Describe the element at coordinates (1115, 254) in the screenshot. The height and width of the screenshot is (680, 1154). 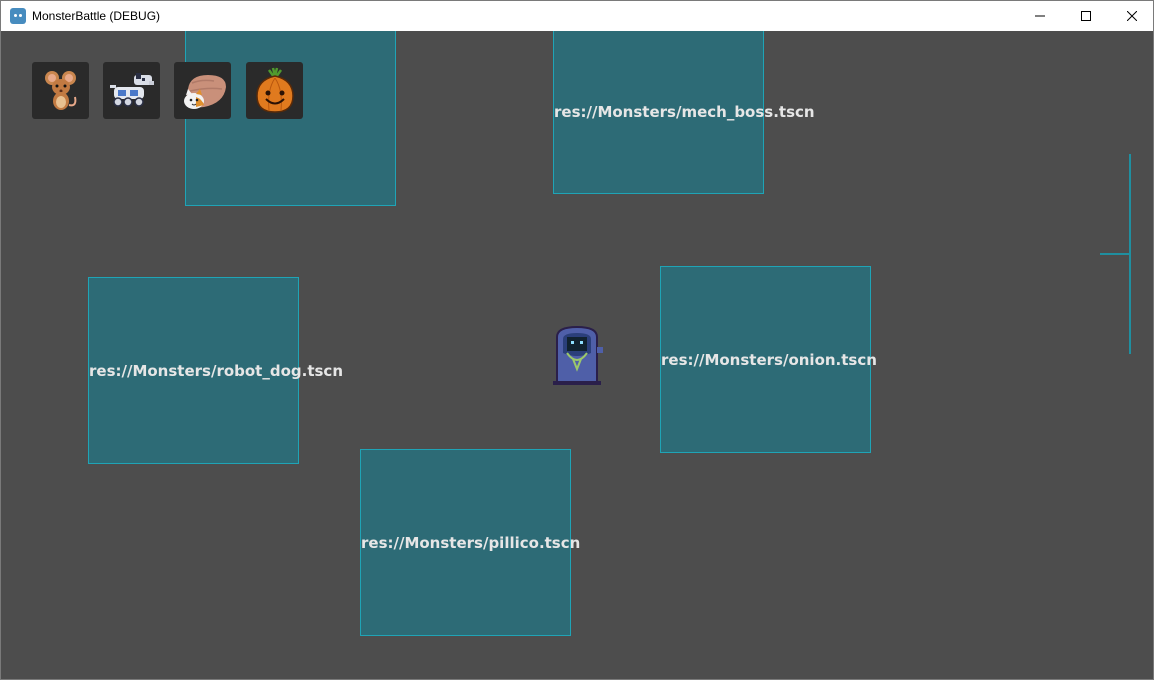
I see `guide-line-horizontal` at that location.